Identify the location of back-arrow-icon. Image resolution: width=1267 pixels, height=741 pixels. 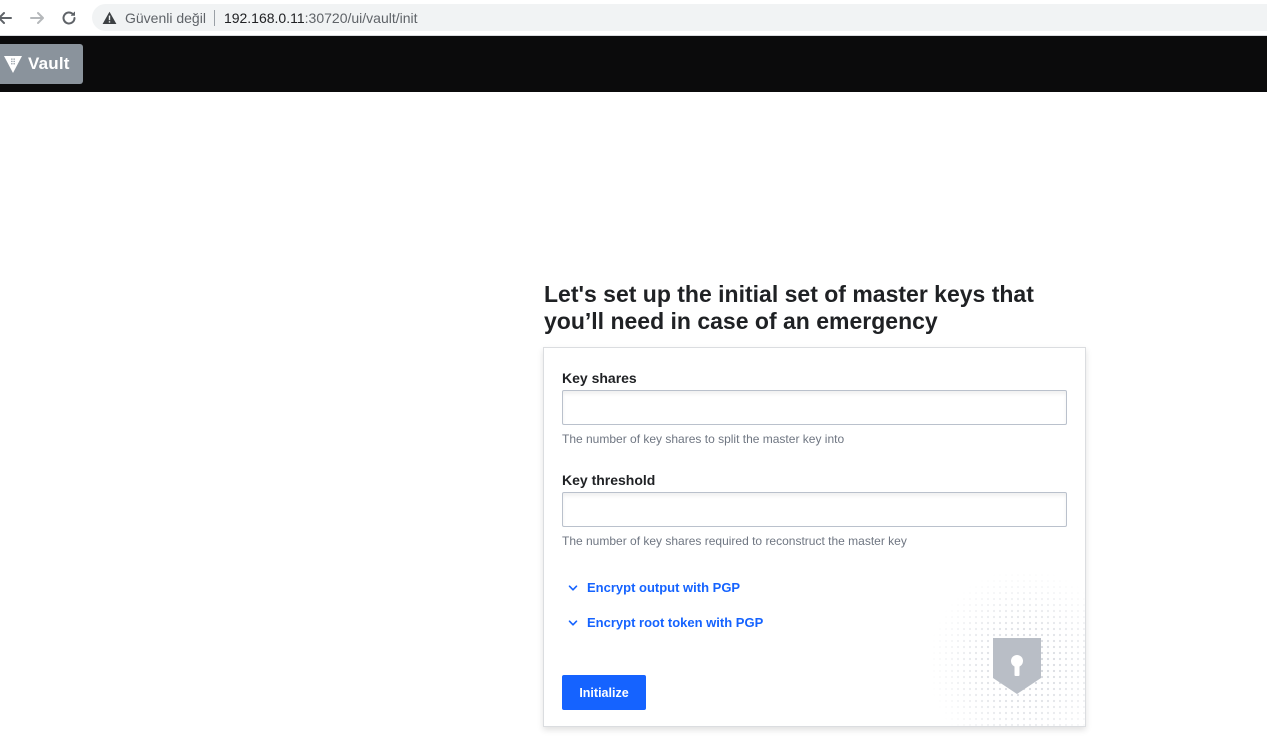
(8, 18).